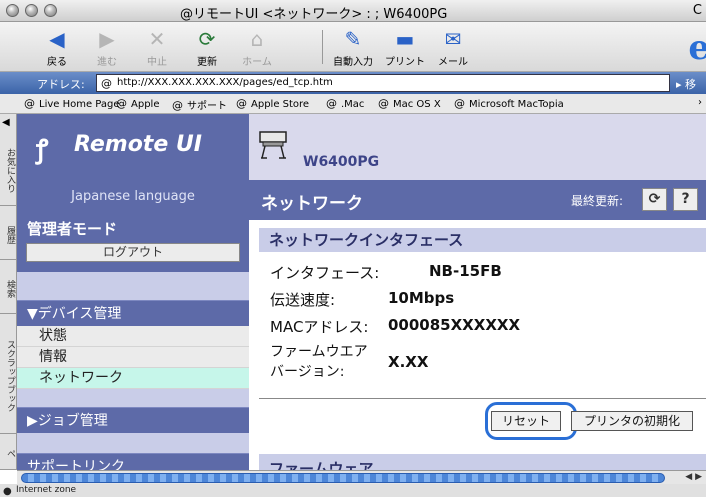 This screenshot has width=706, height=497. What do you see at coordinates (133, 357) in the screenshot?
I see `nav-item-info: 情報` at bounding box center [133, 357].